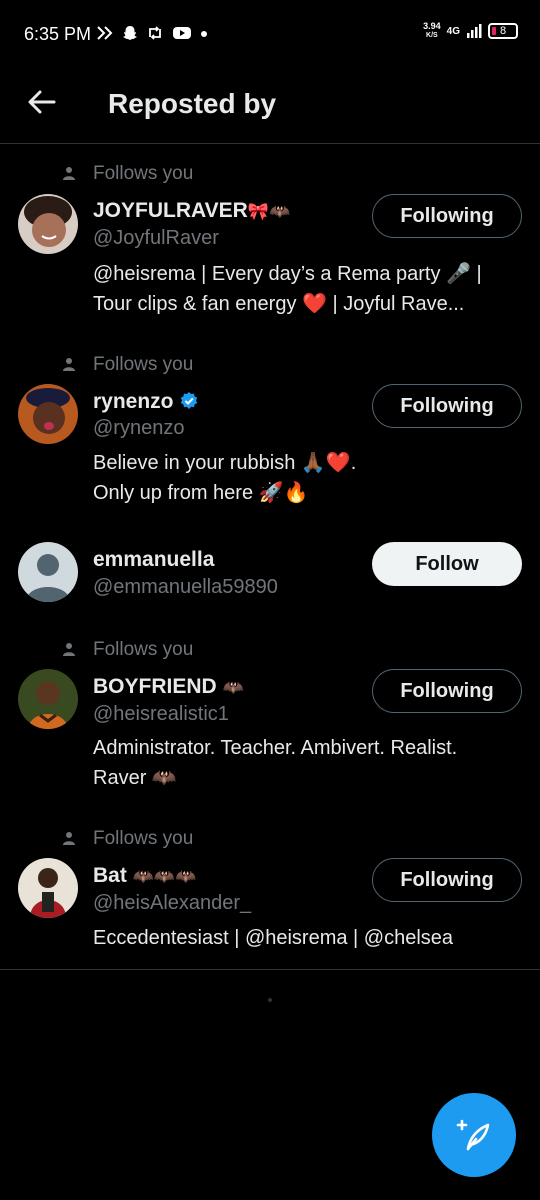 This screenshot has width=540, height=1200. I want to click on user-handle: @emmanuella59890, so click(185, 587).